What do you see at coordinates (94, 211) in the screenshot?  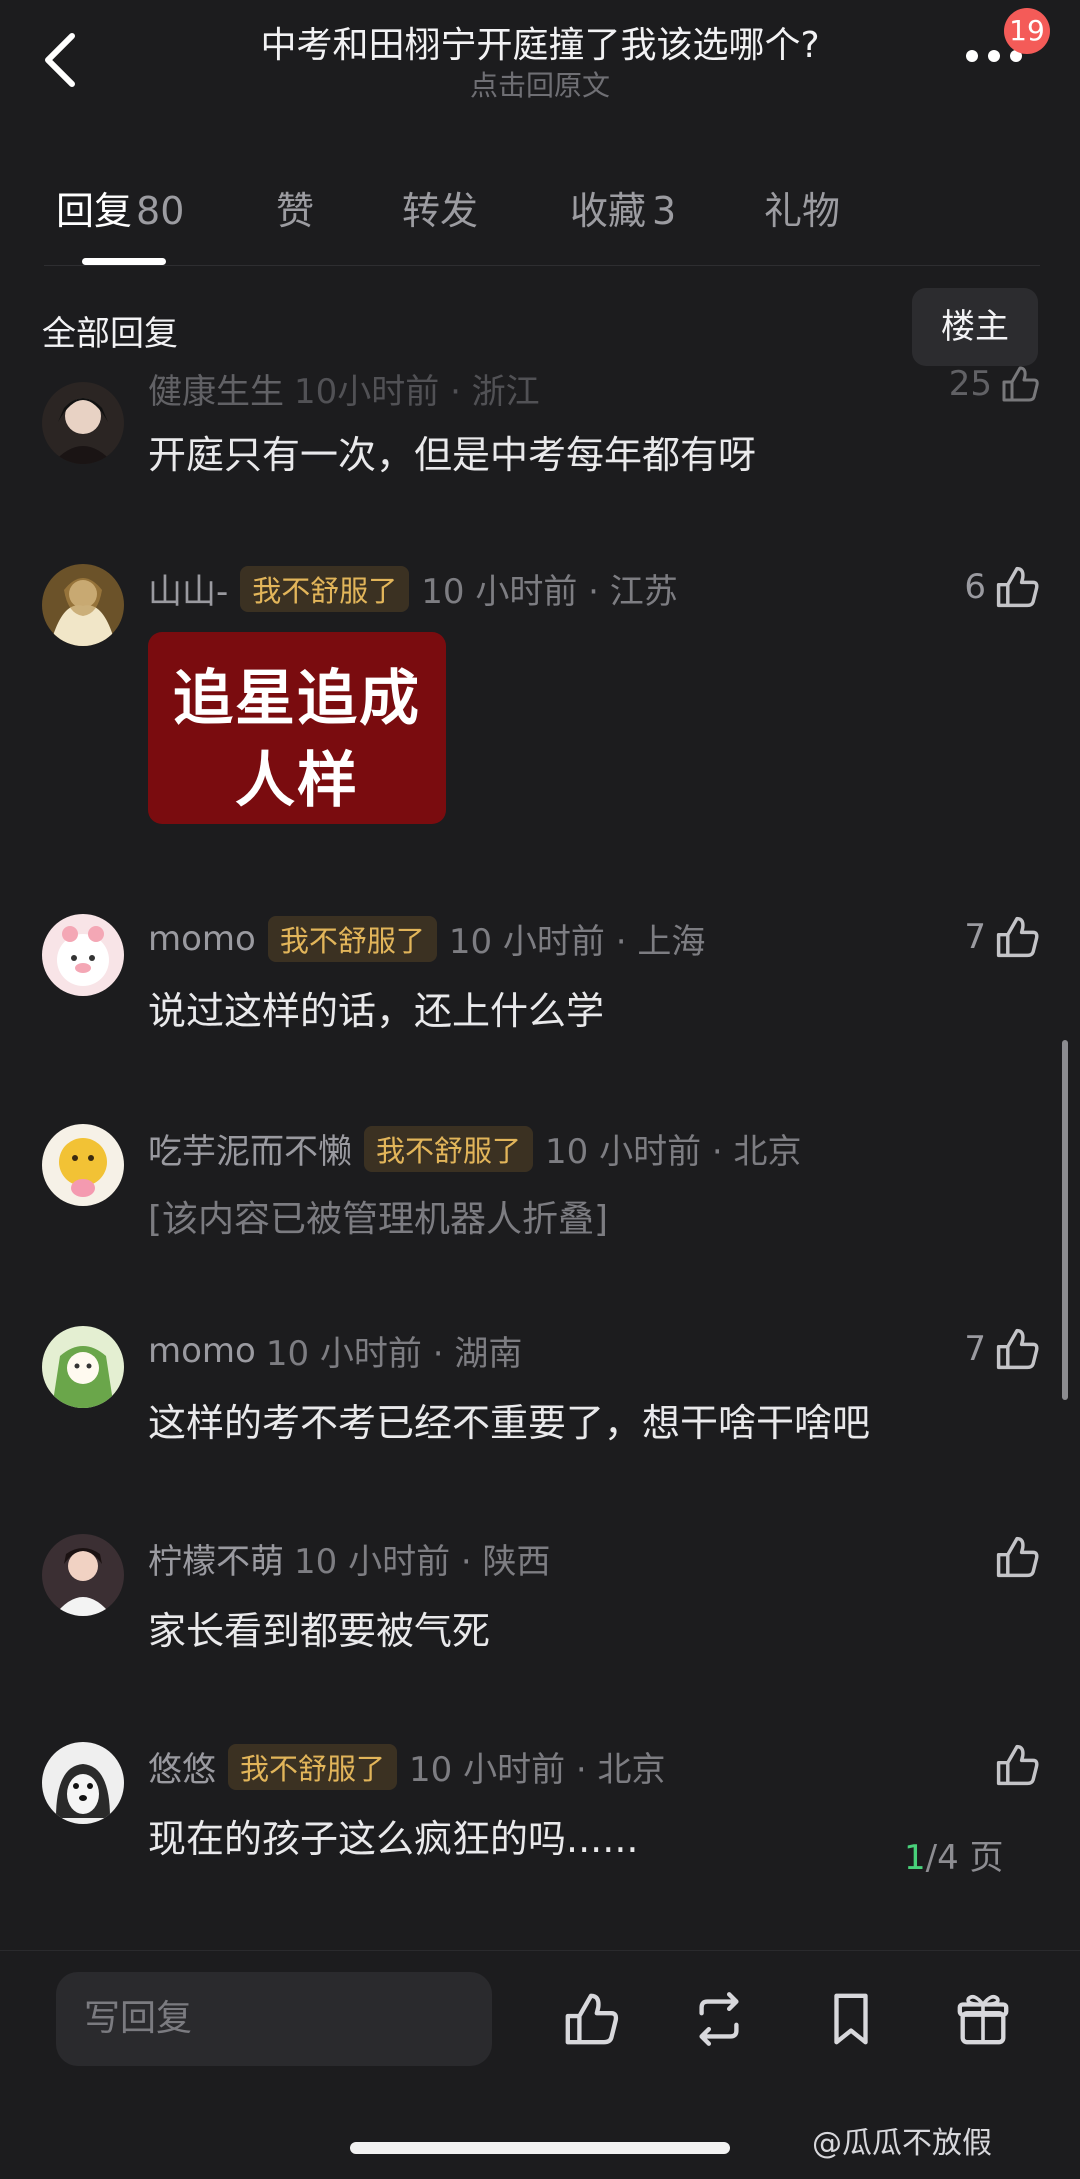 I see `tab-label: 回复` at bounding box center [94, 211].